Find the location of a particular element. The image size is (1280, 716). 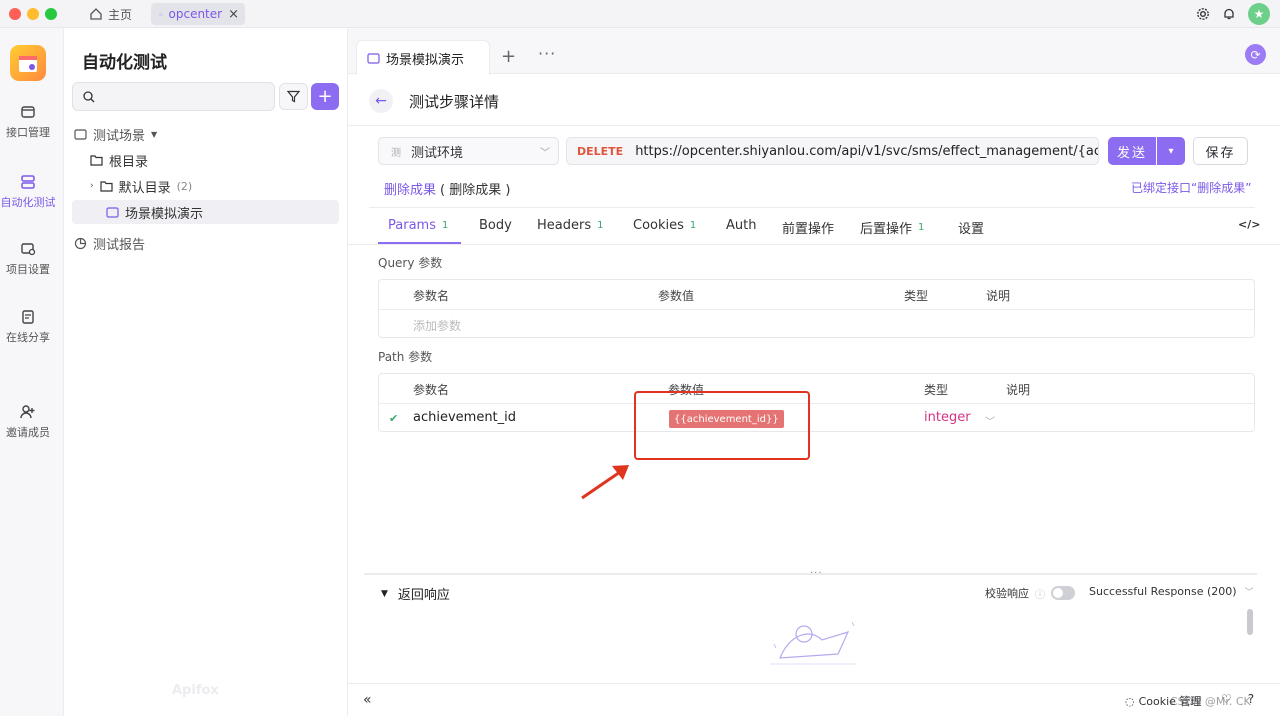

tab-post-operations: 后置操作 1 is located at coordinates (892, 227).